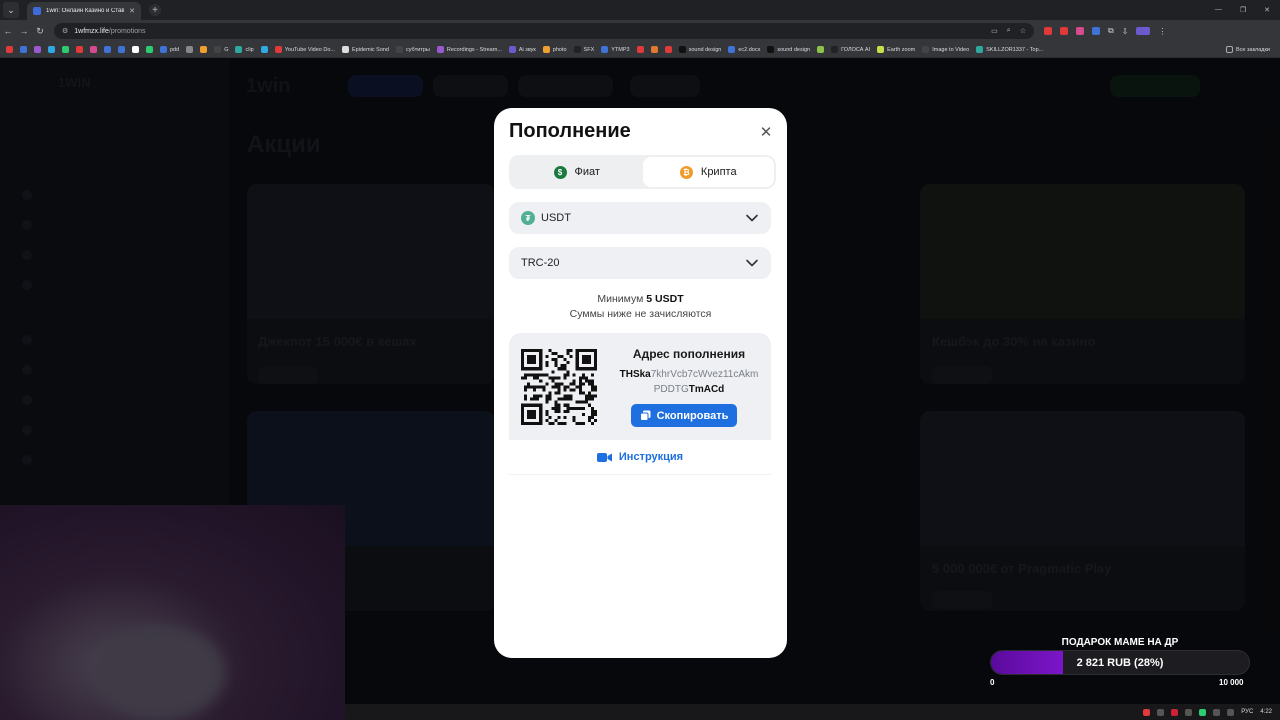 The image size is (1280, 720). I want to click on instruction-link: Инструкция, so click(640, 457).